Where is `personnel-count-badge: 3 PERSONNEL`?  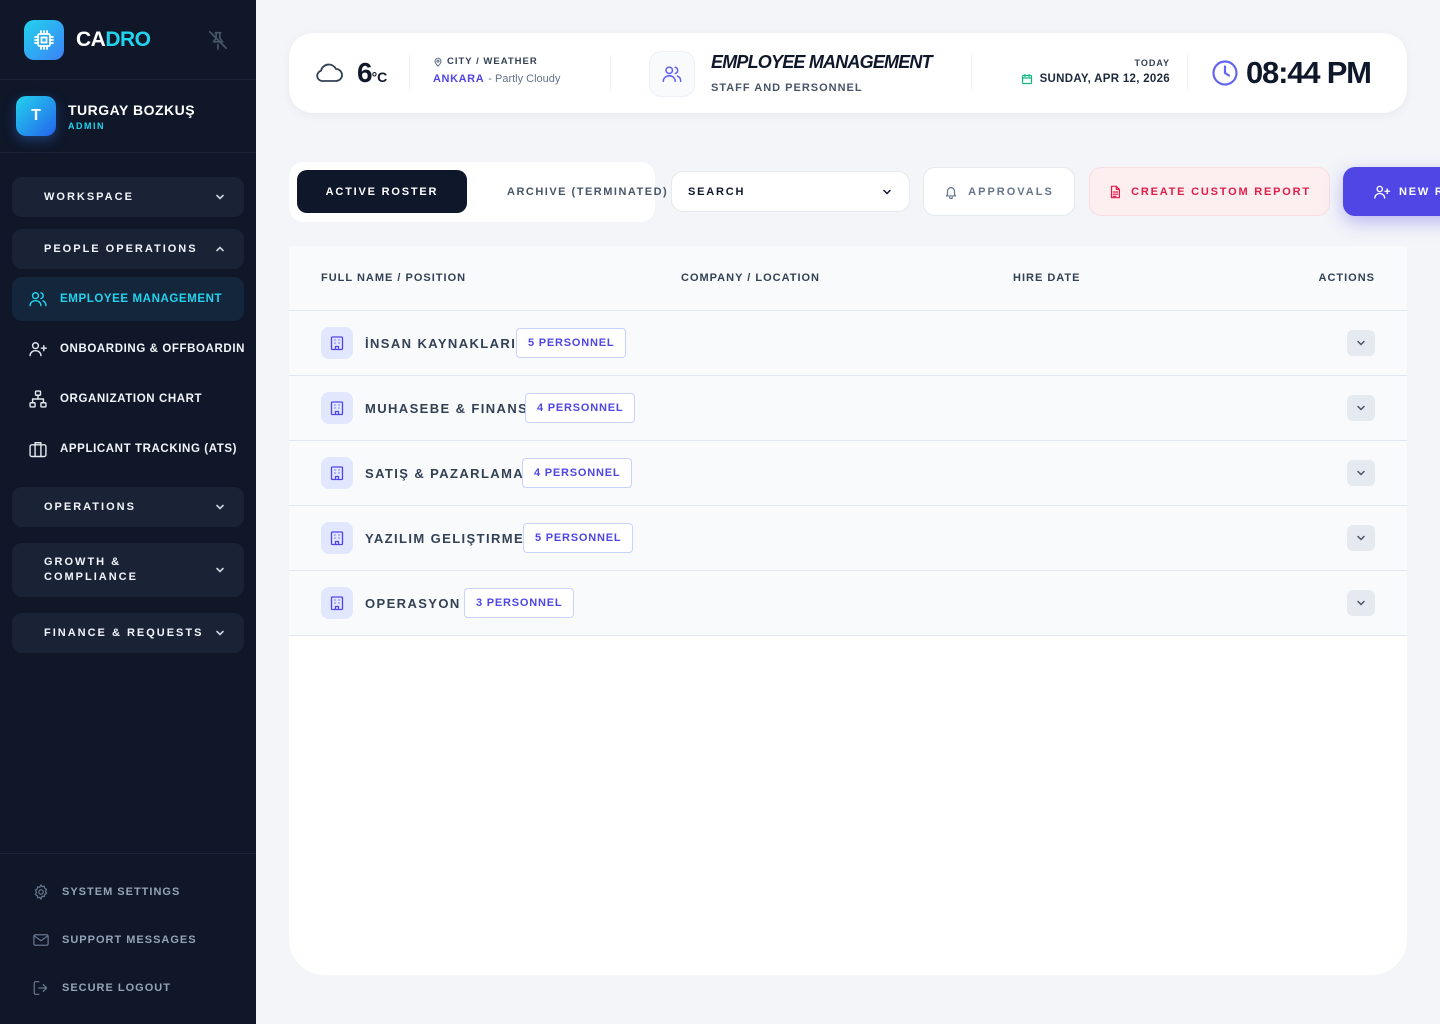
personnel-count-badge: 3 PERSONNEL is located at coordinates (519, 603).